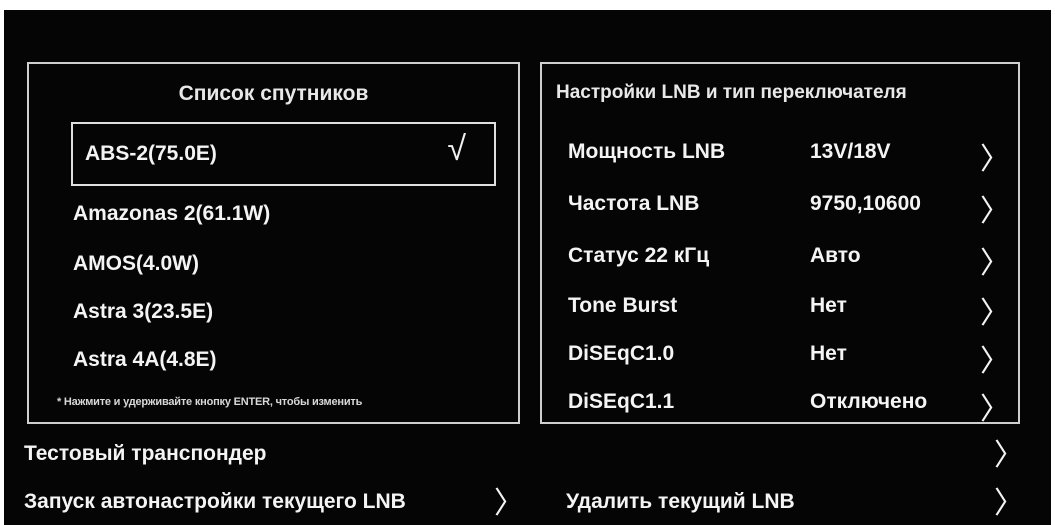  Describe the element at coordinates (136, 263) in the screenshot. I see `satellite-name: AMOS(4.0W)` at that location.